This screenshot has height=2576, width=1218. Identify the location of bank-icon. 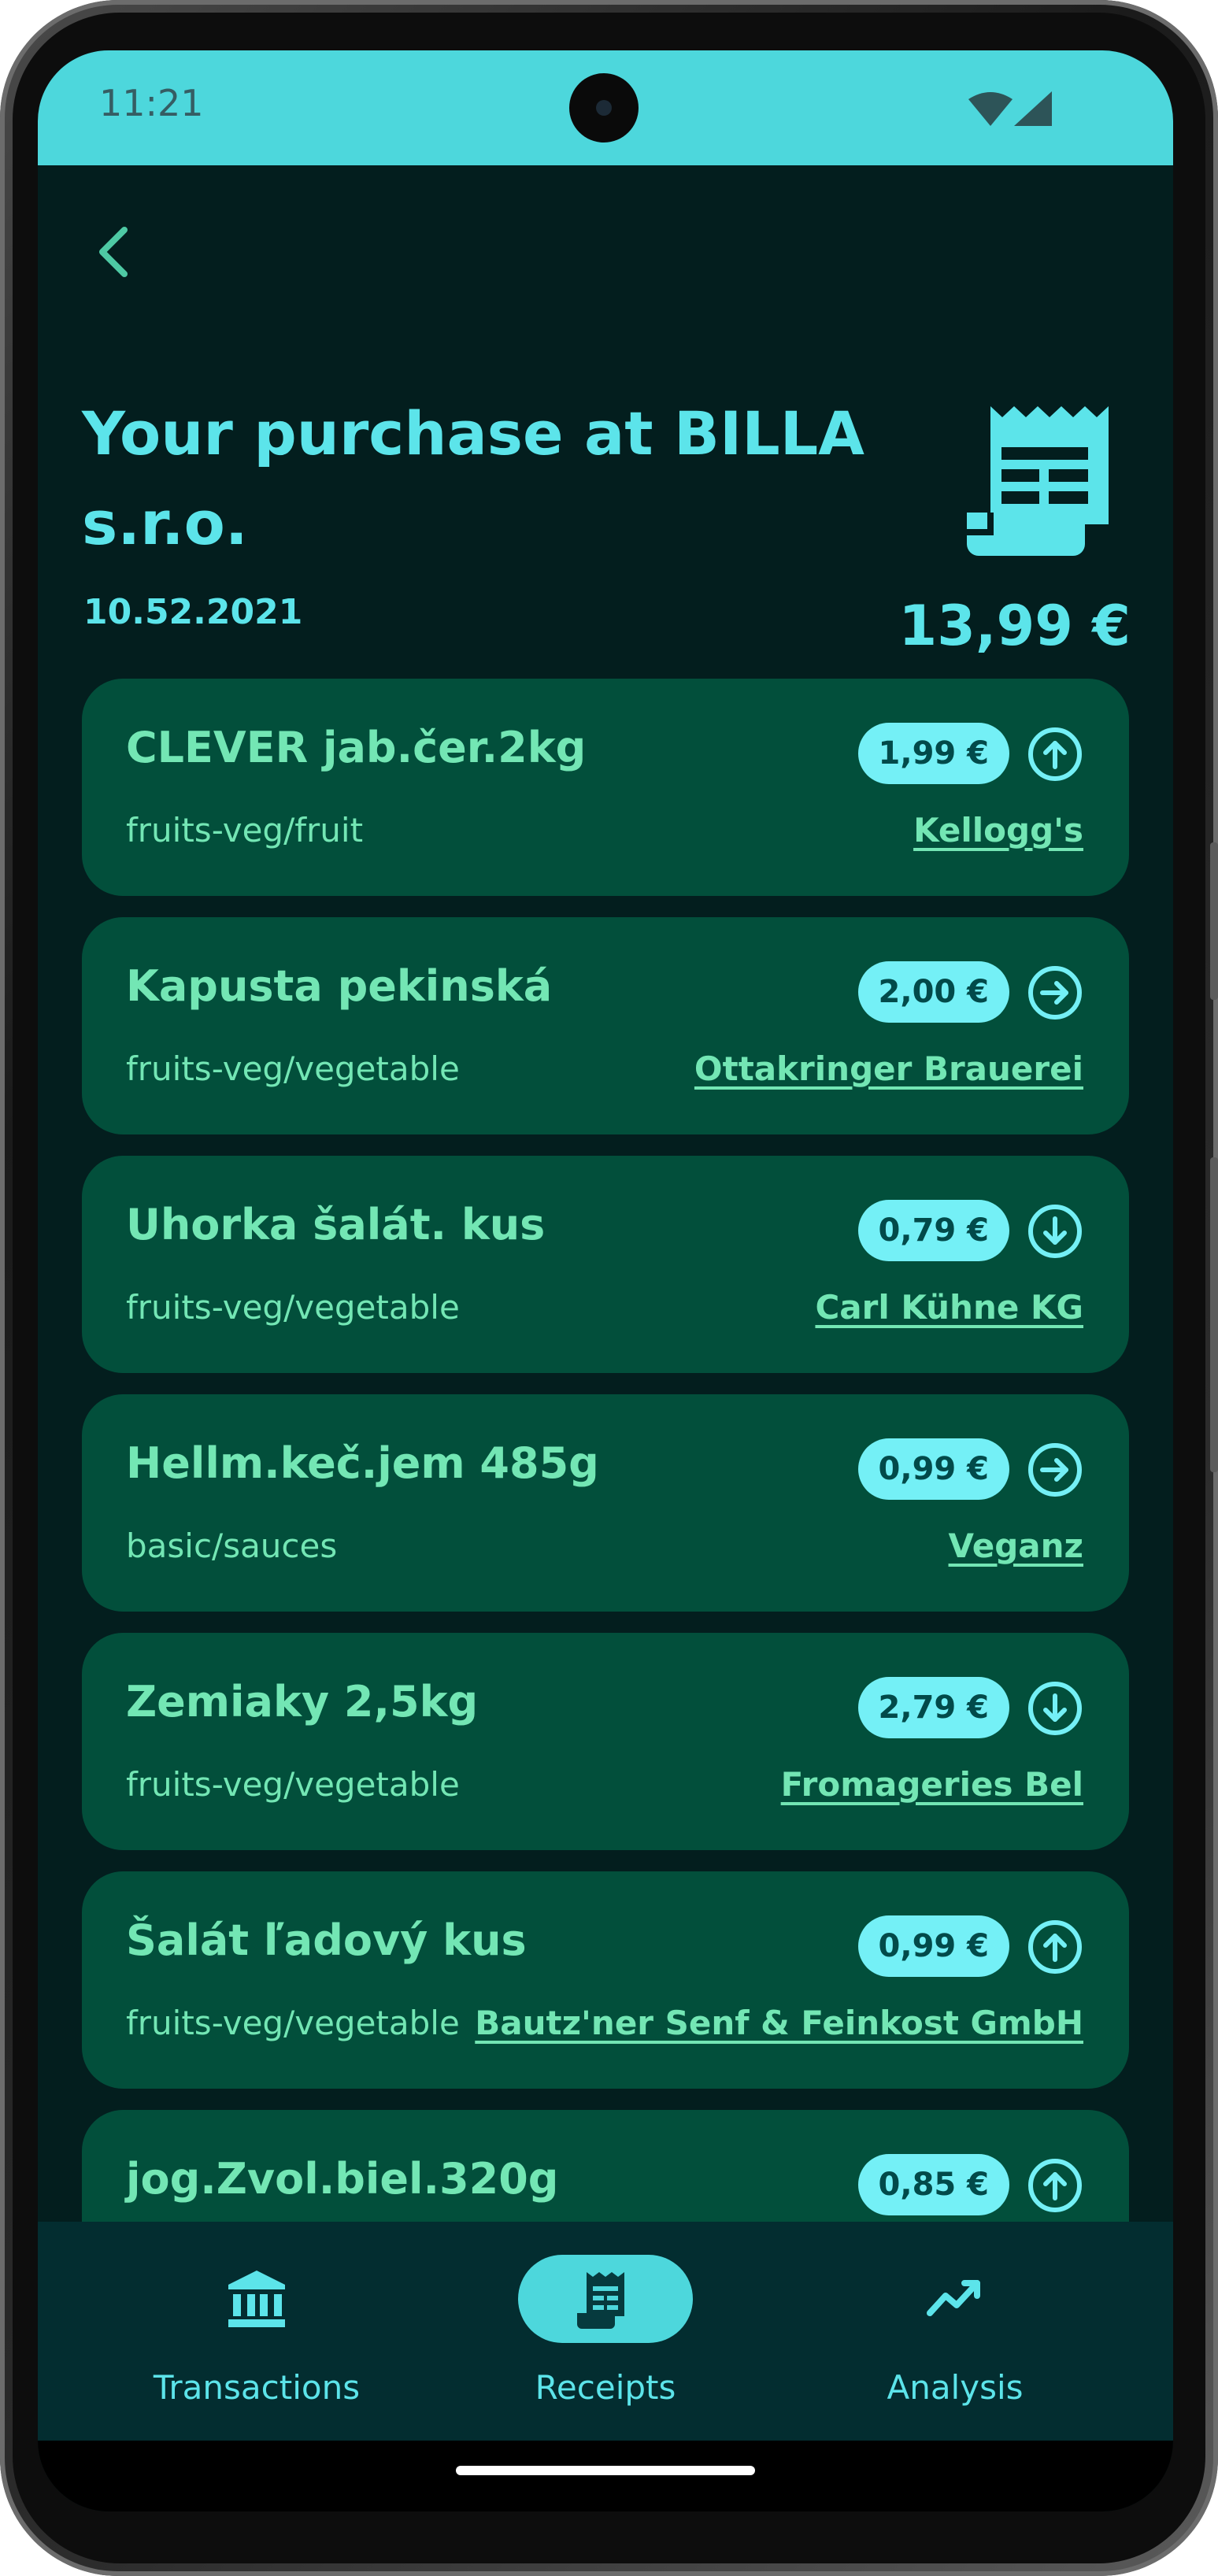
(256, 2299).